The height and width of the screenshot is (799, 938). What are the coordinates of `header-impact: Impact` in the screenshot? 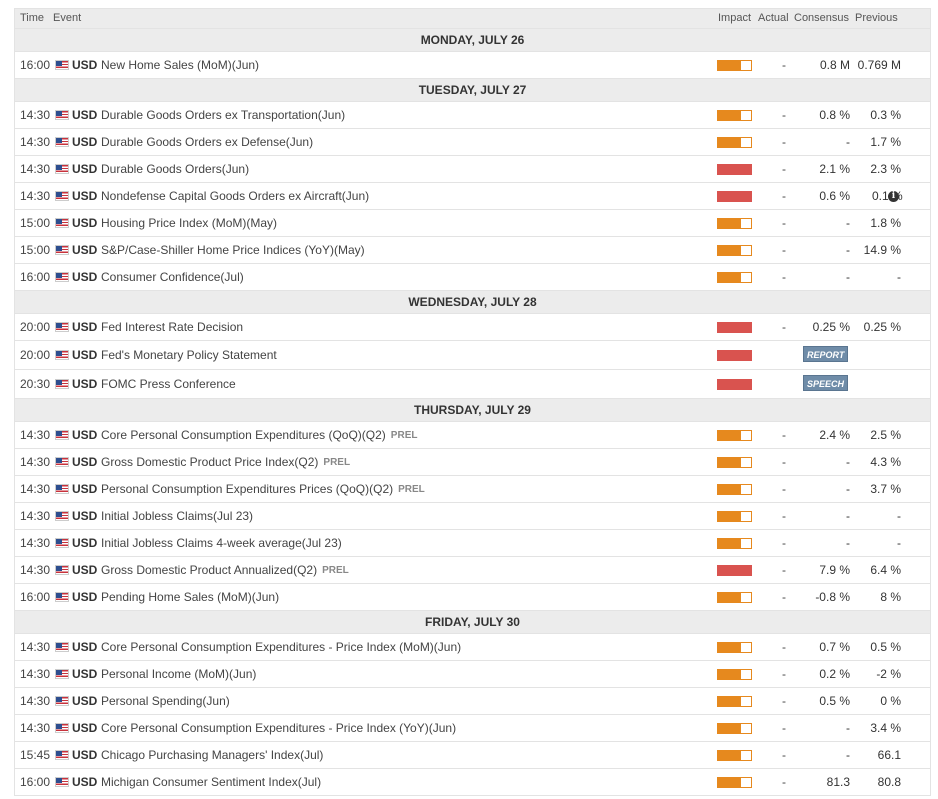 It's located at (734, 18).